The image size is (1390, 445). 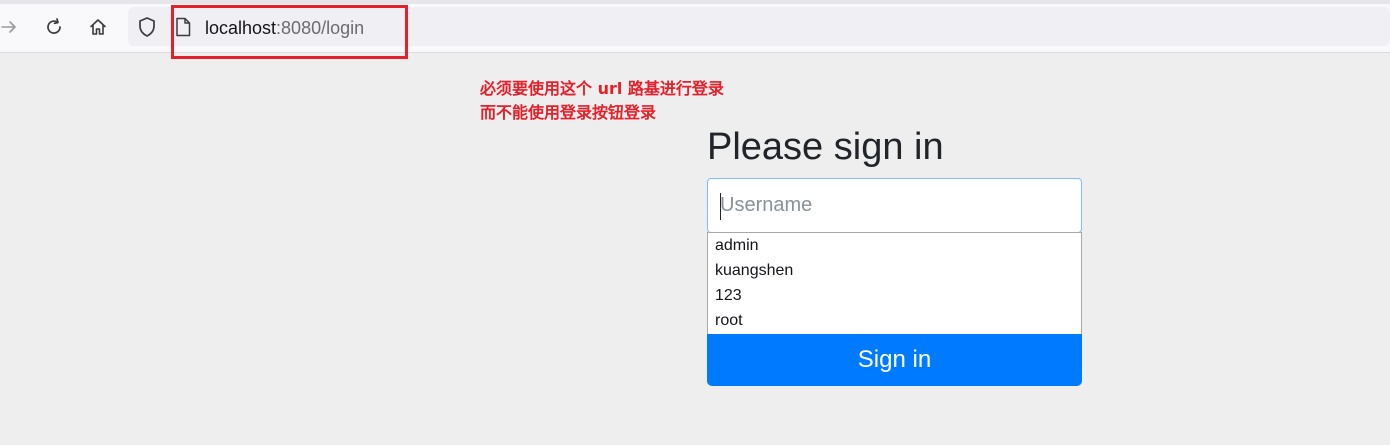 I want to click on annotation-line-2: 而不能使用登录按钮登录, so click(x=568, y=112).